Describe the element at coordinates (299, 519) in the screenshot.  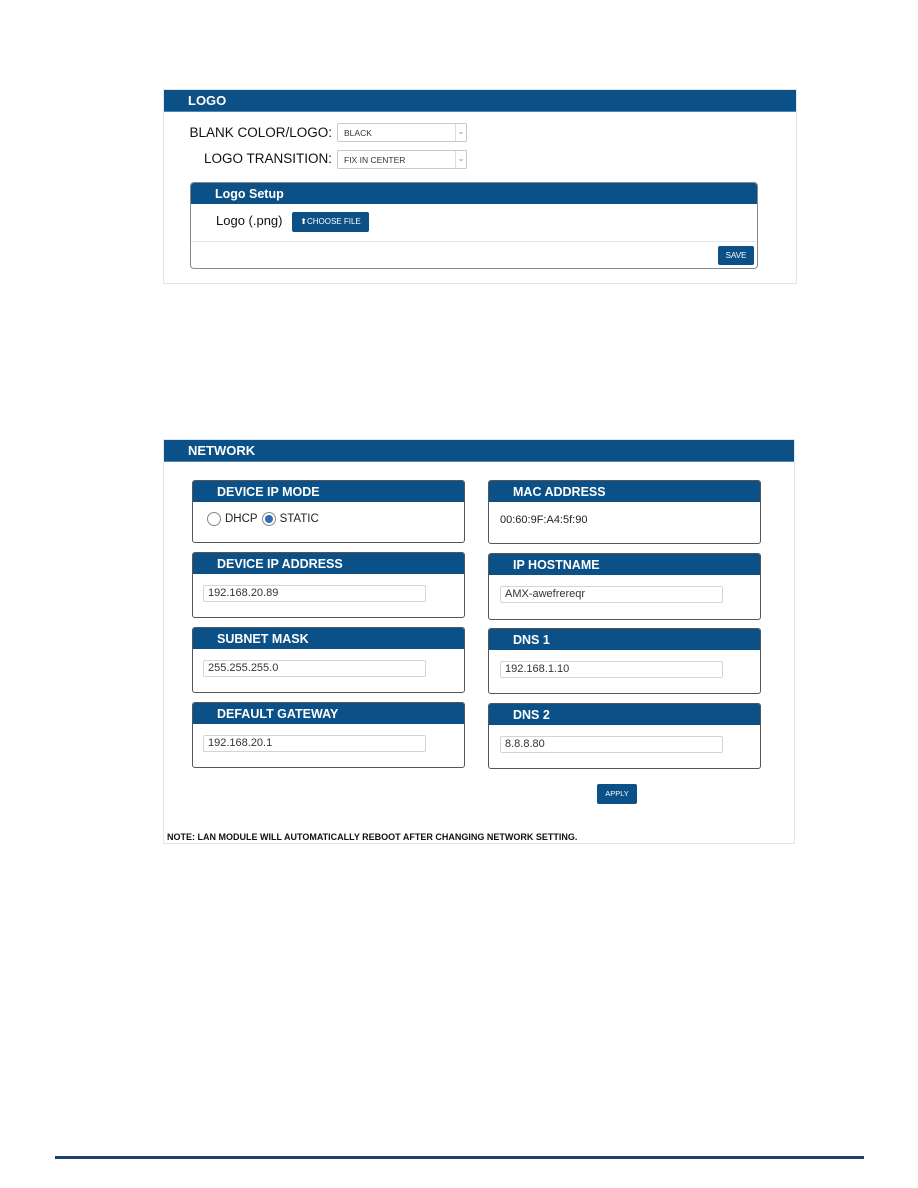
I see `static-label: STATIC` at that location.